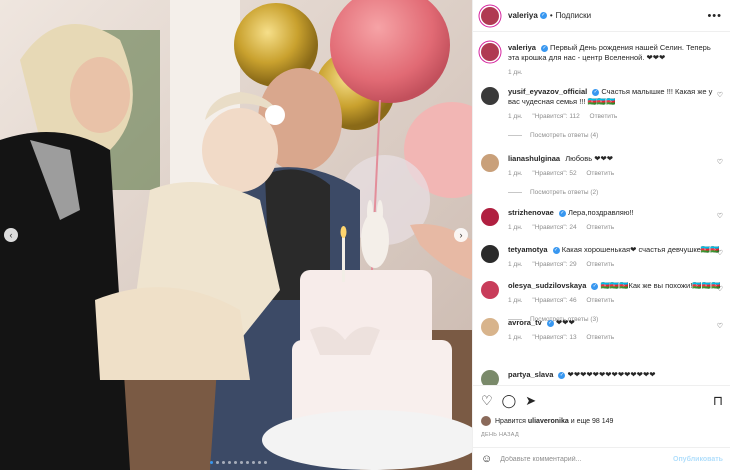 Image resolution: width=730 pixels, height=470 pixels. Describe the element at coordinates (461, 235) in the screenshot. I see `carousel-next-button: ›` at that location.